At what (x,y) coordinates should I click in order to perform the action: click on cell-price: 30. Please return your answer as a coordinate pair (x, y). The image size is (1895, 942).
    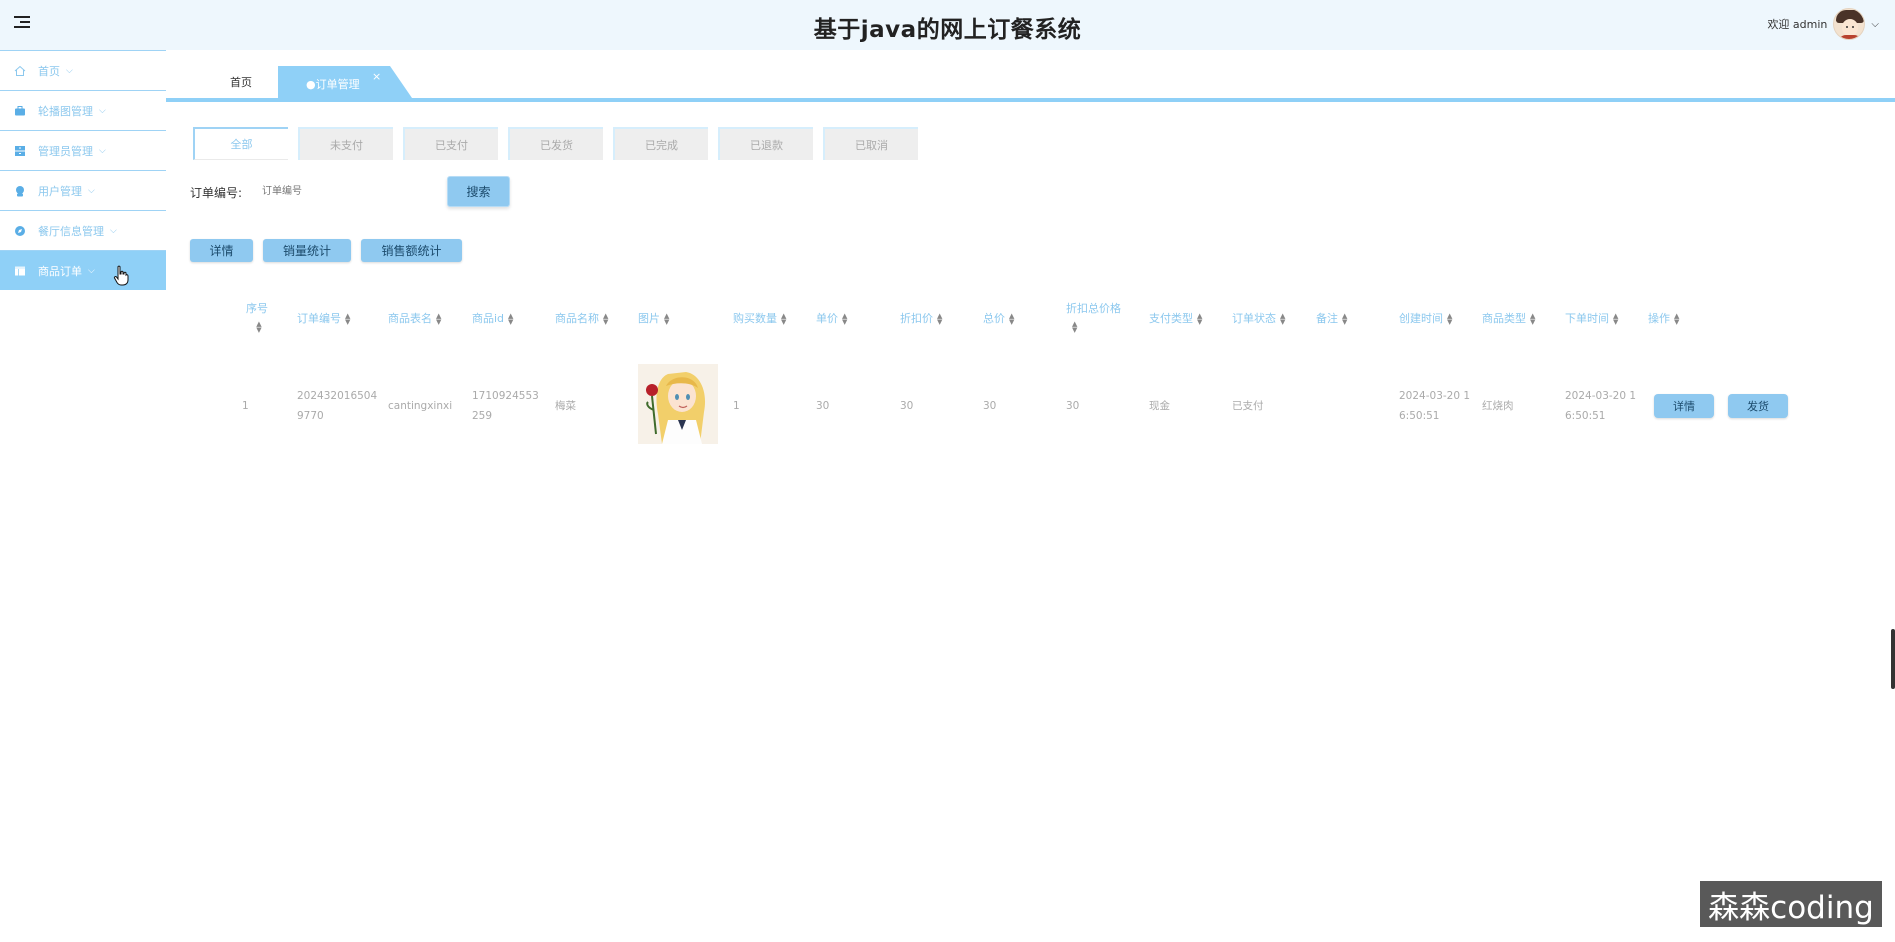
    Looking at the image, I should click on (823, 406).